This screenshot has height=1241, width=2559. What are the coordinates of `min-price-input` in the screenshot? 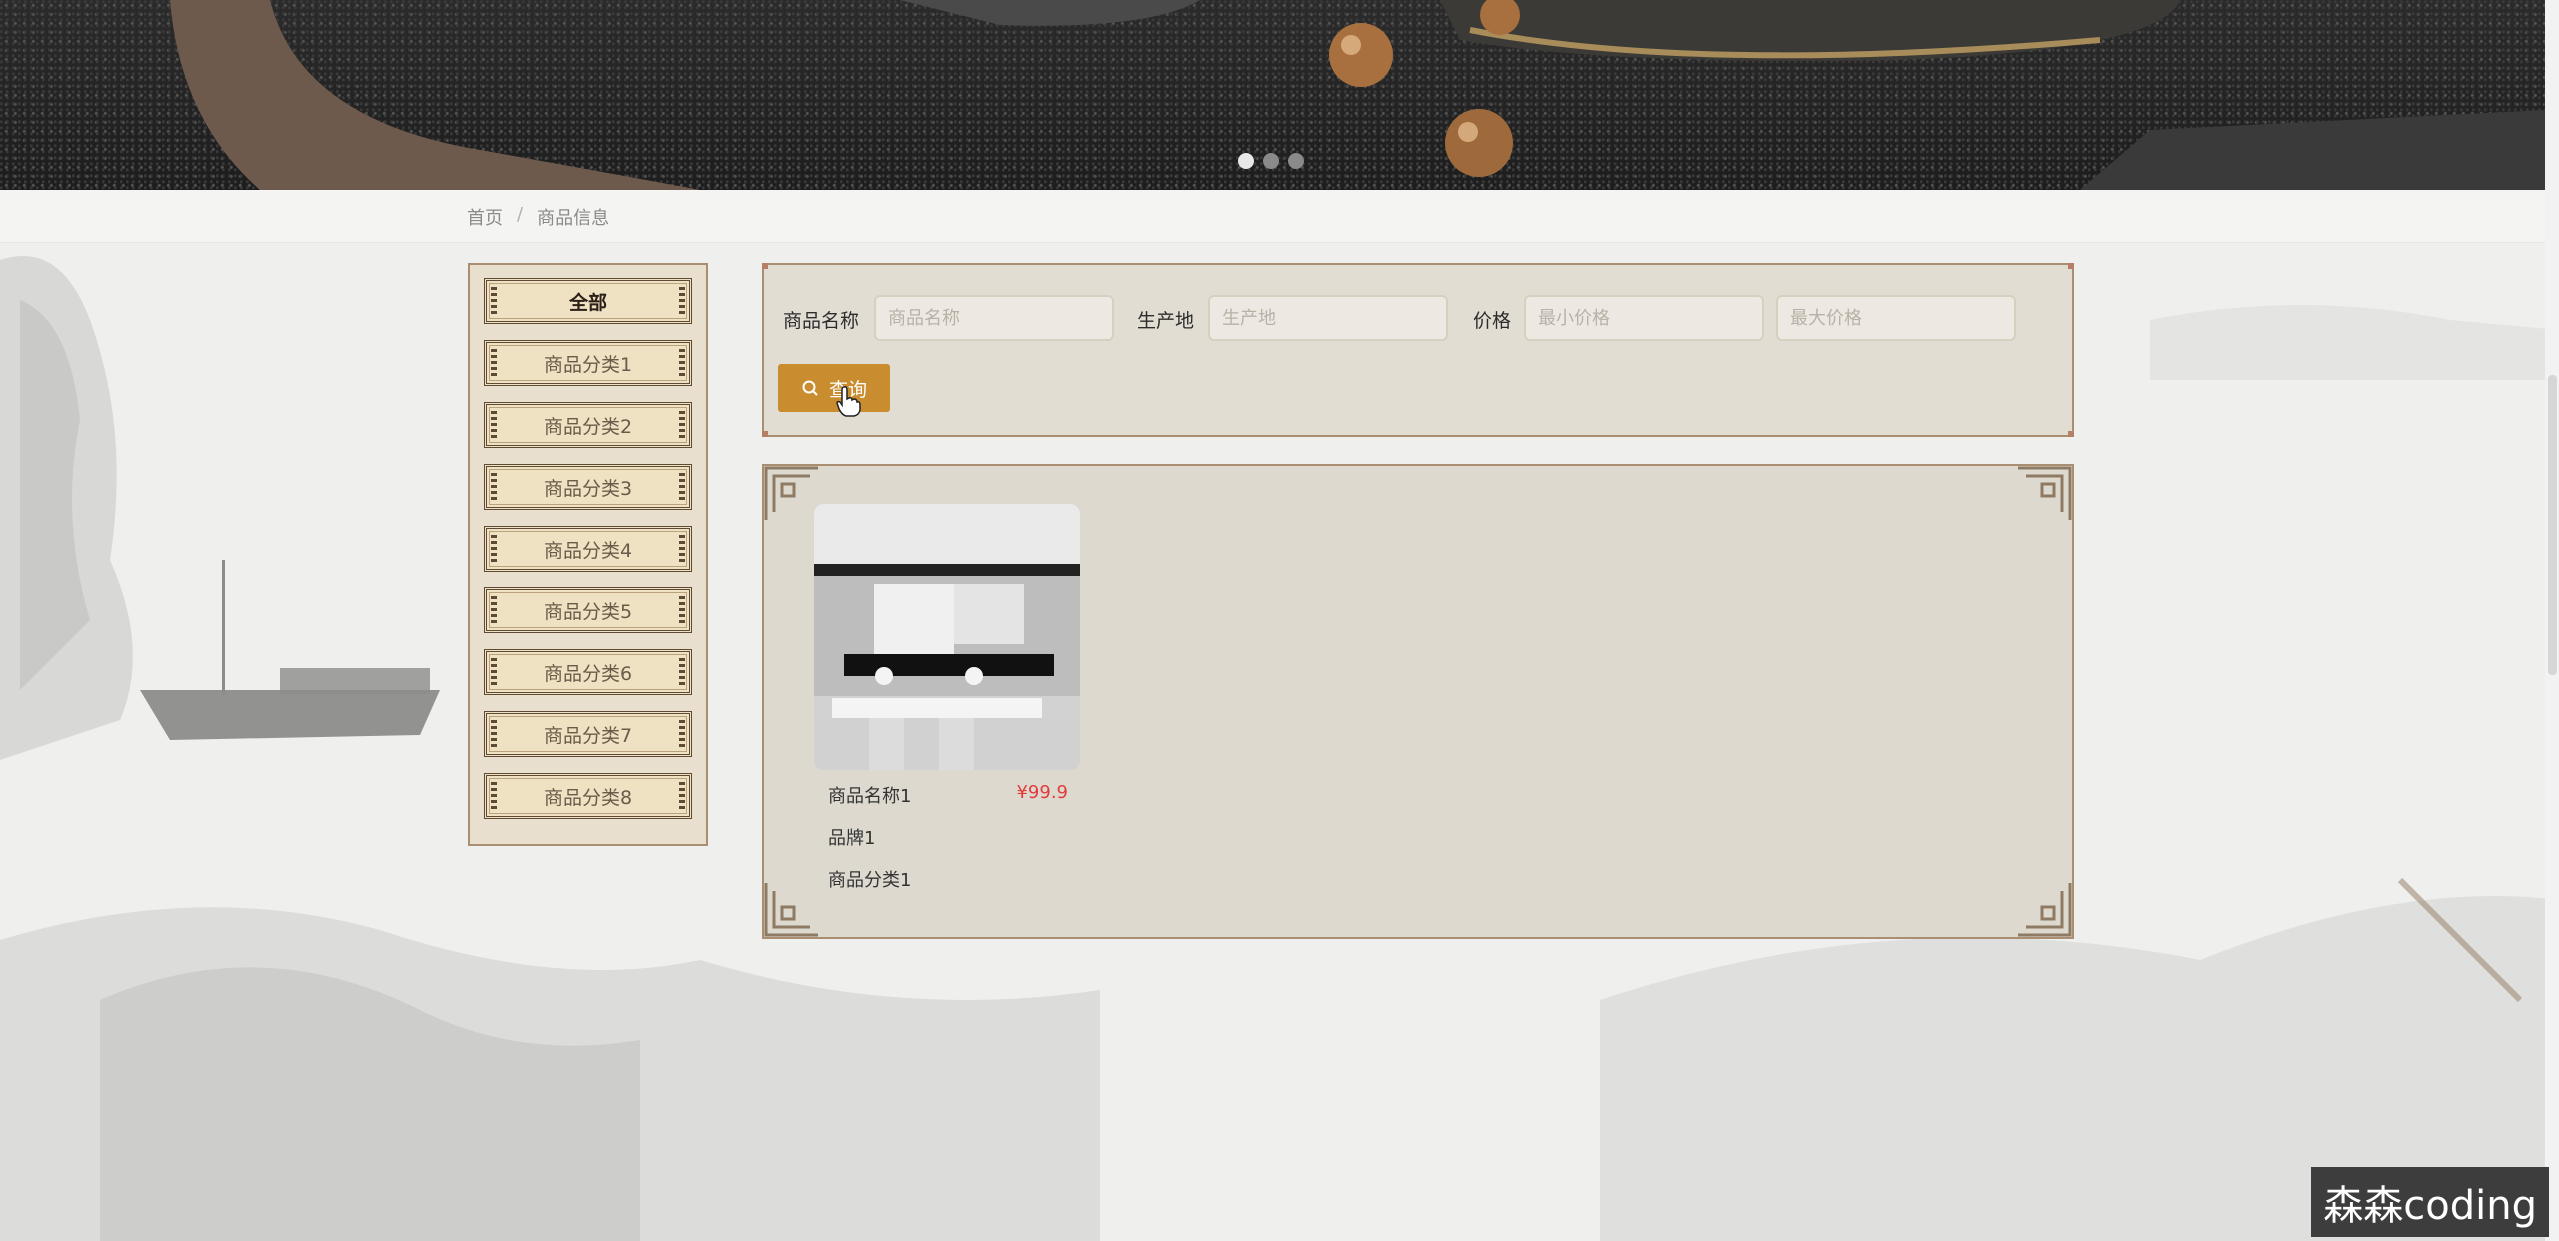 It's located at (1644, 318).